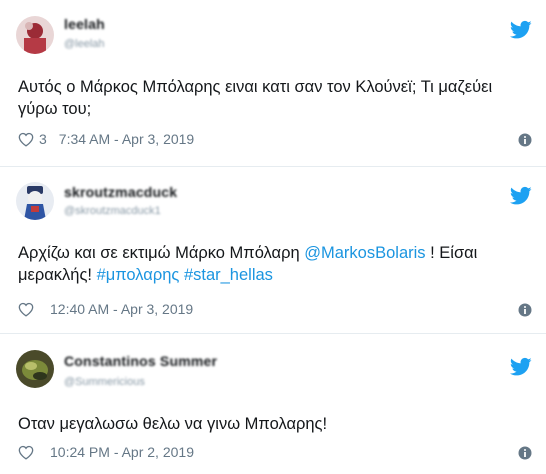 The height and width of the screenshot is (474, 546). I want to click on tweet-meta: 12:40 AM - Apr 3, 2019, so click(105, 309).